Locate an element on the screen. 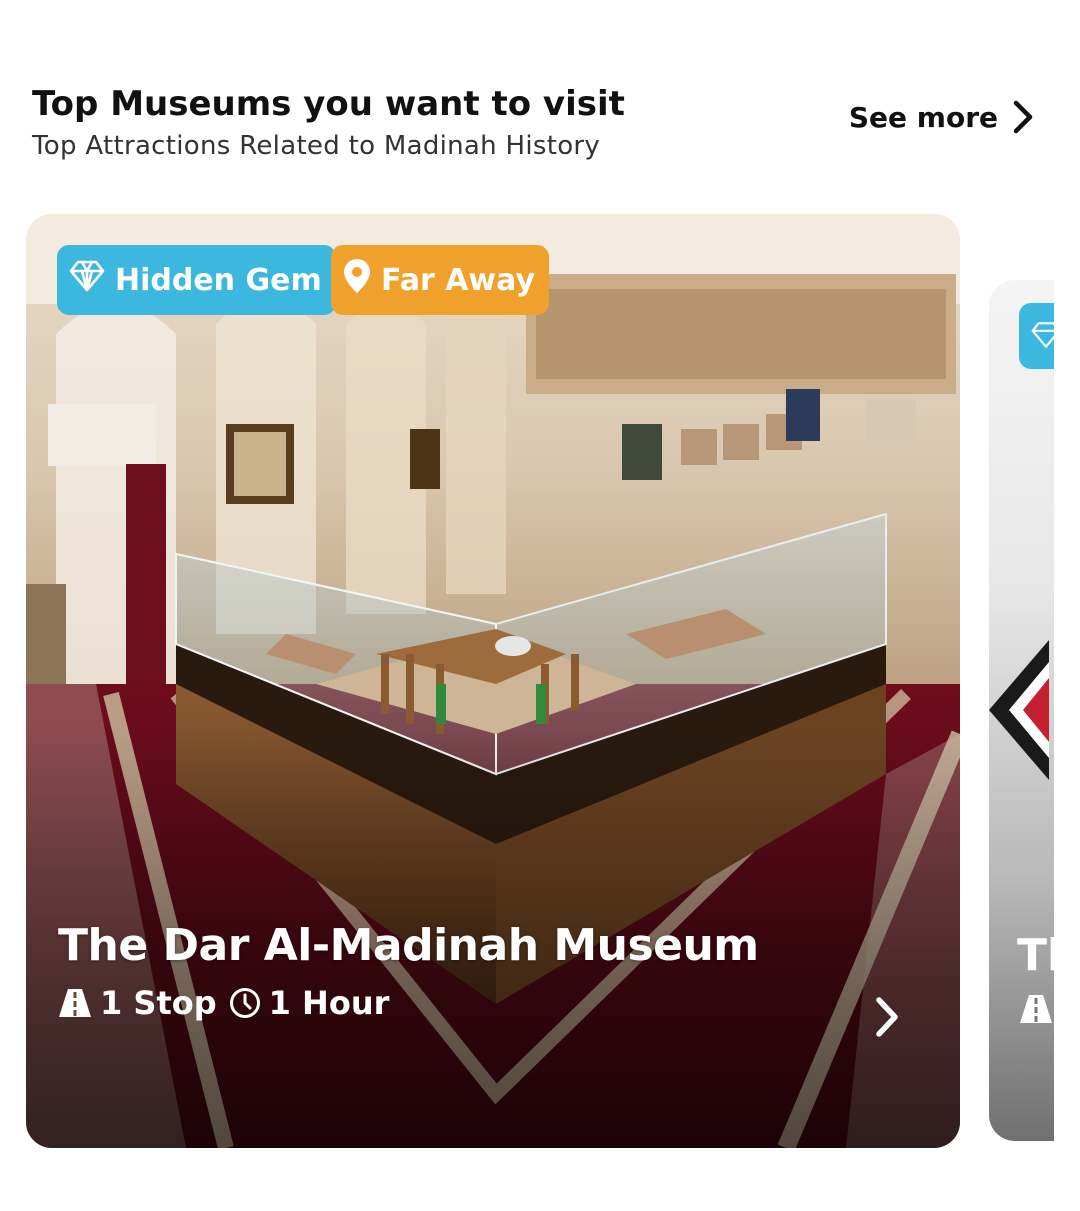  duration-info: 1 Hour is located at coordinates (309, 1003).